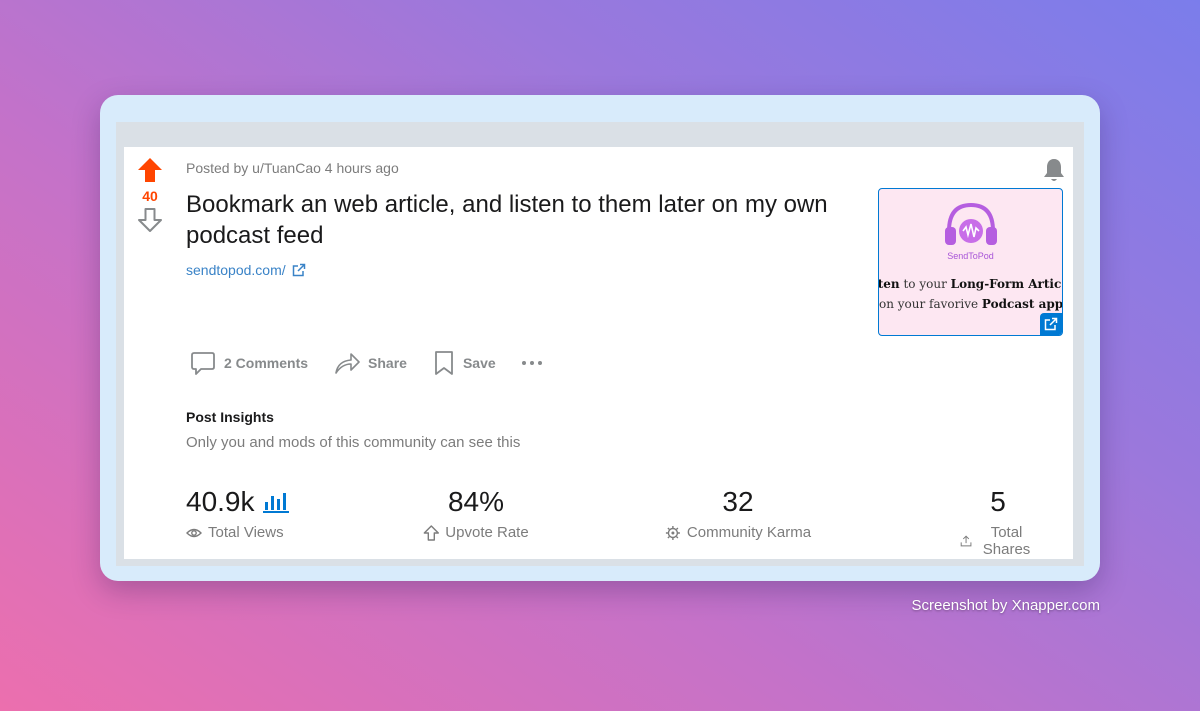  I want to click on more-options-icon, so click(531, 363).